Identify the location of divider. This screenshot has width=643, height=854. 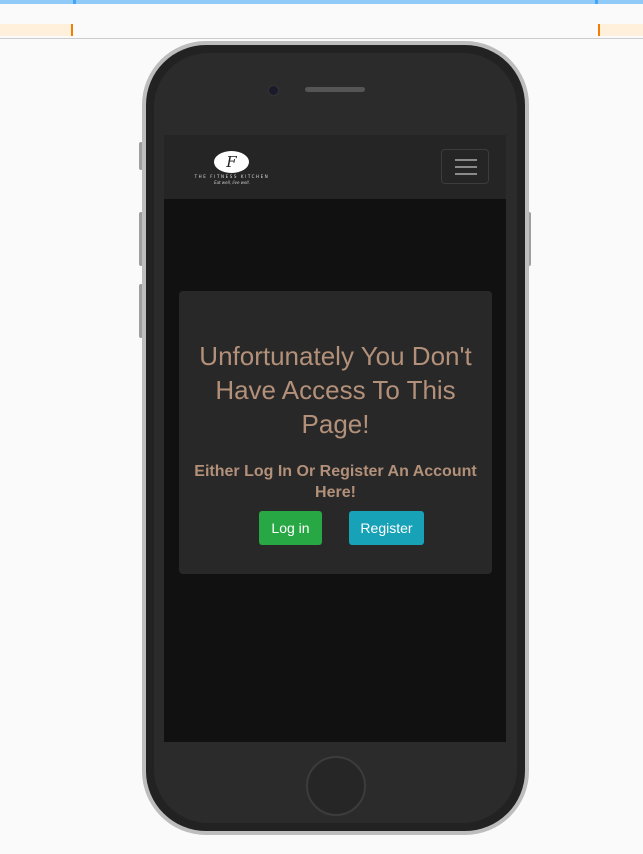
(321, 38).